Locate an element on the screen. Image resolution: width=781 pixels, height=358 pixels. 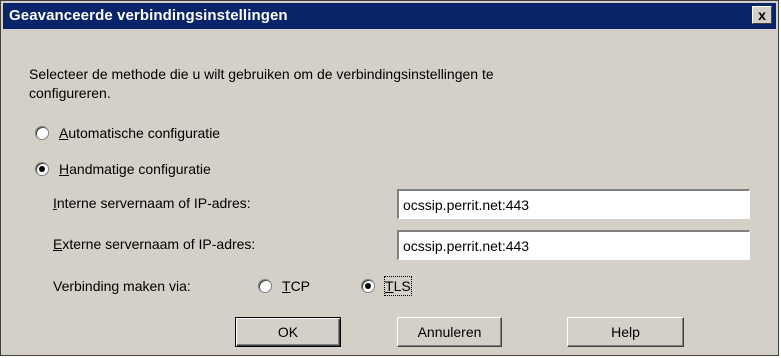
tcp-label: TCP is located at coordinates (296, 286).